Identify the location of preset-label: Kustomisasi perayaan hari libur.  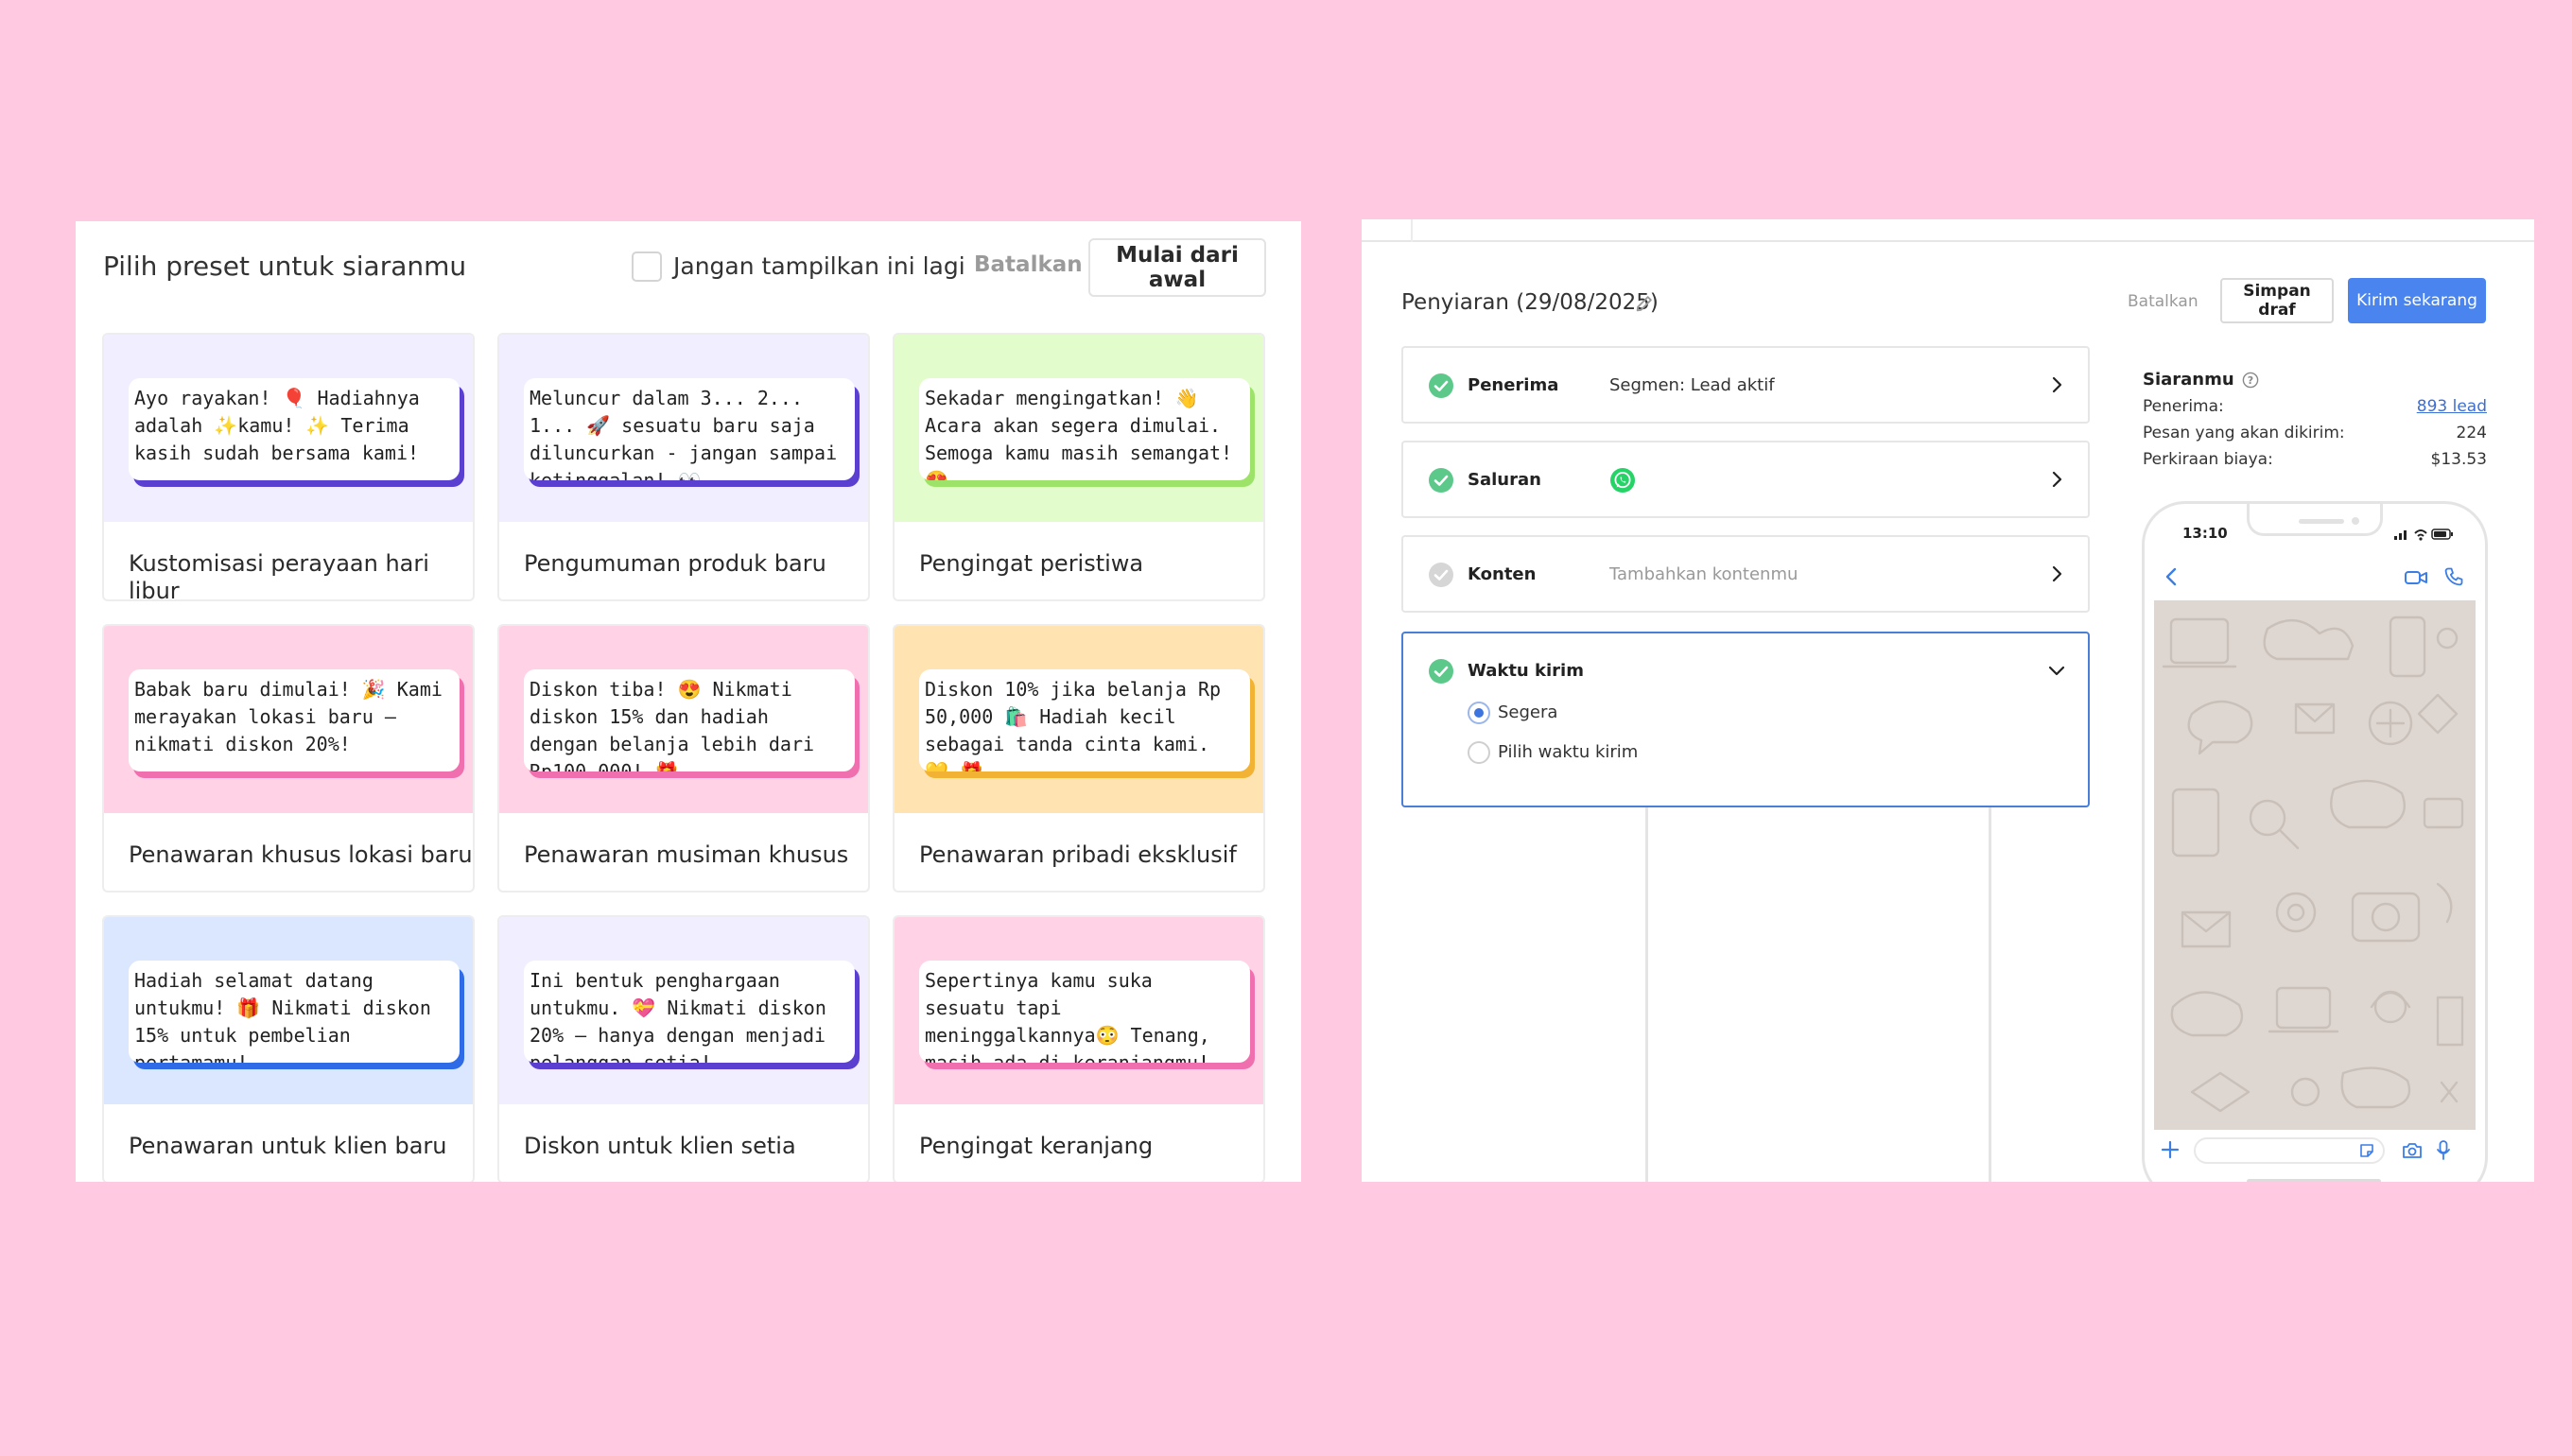
(279, 575).